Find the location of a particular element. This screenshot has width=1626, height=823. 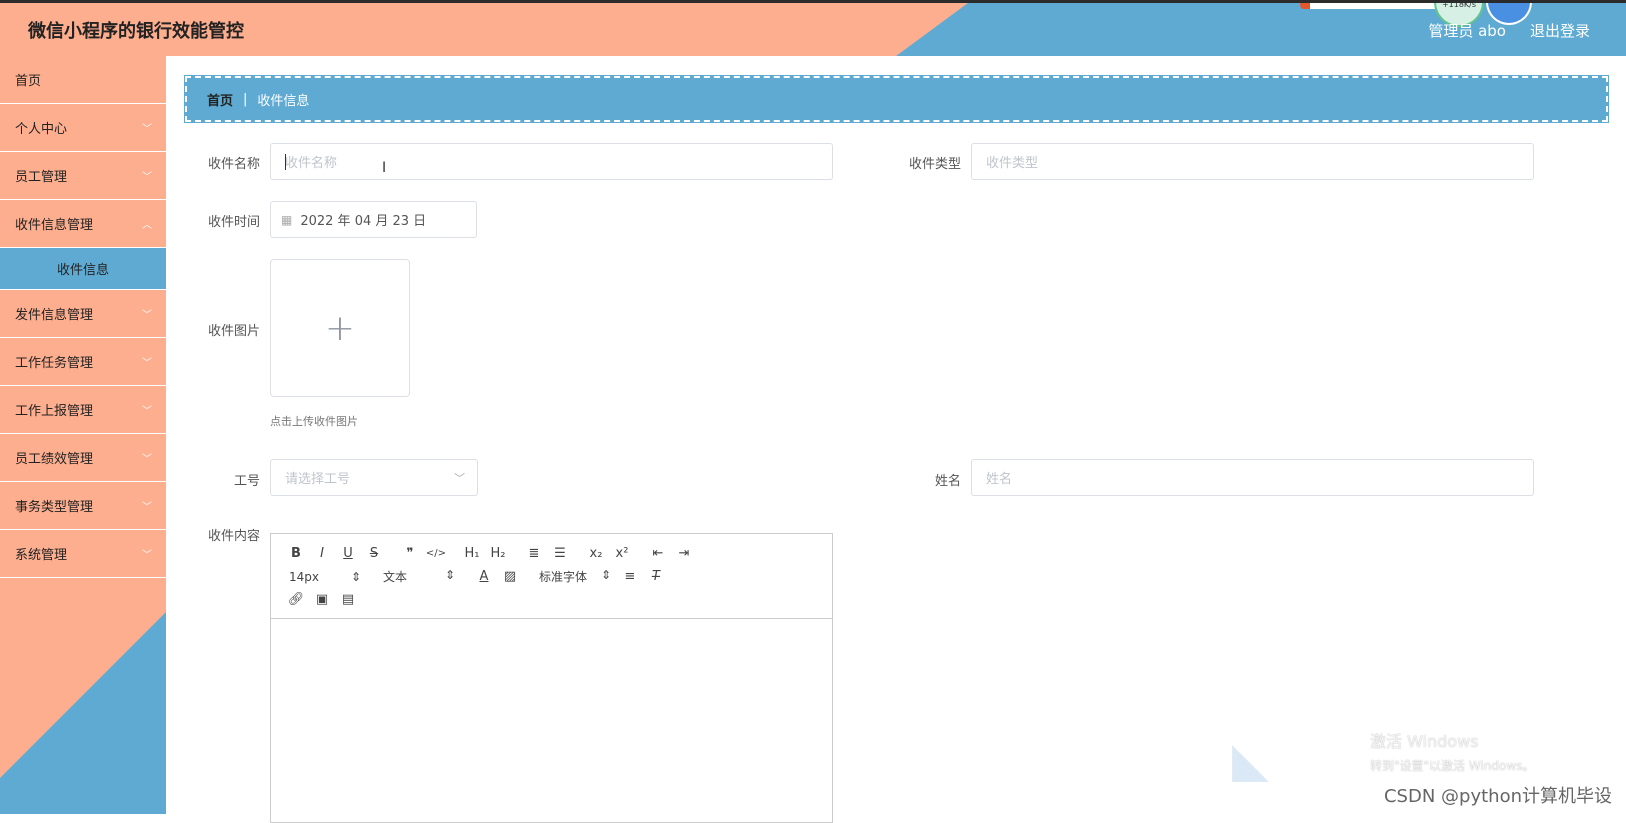

superscript-icon: x² is located at coordinates (622, 553).